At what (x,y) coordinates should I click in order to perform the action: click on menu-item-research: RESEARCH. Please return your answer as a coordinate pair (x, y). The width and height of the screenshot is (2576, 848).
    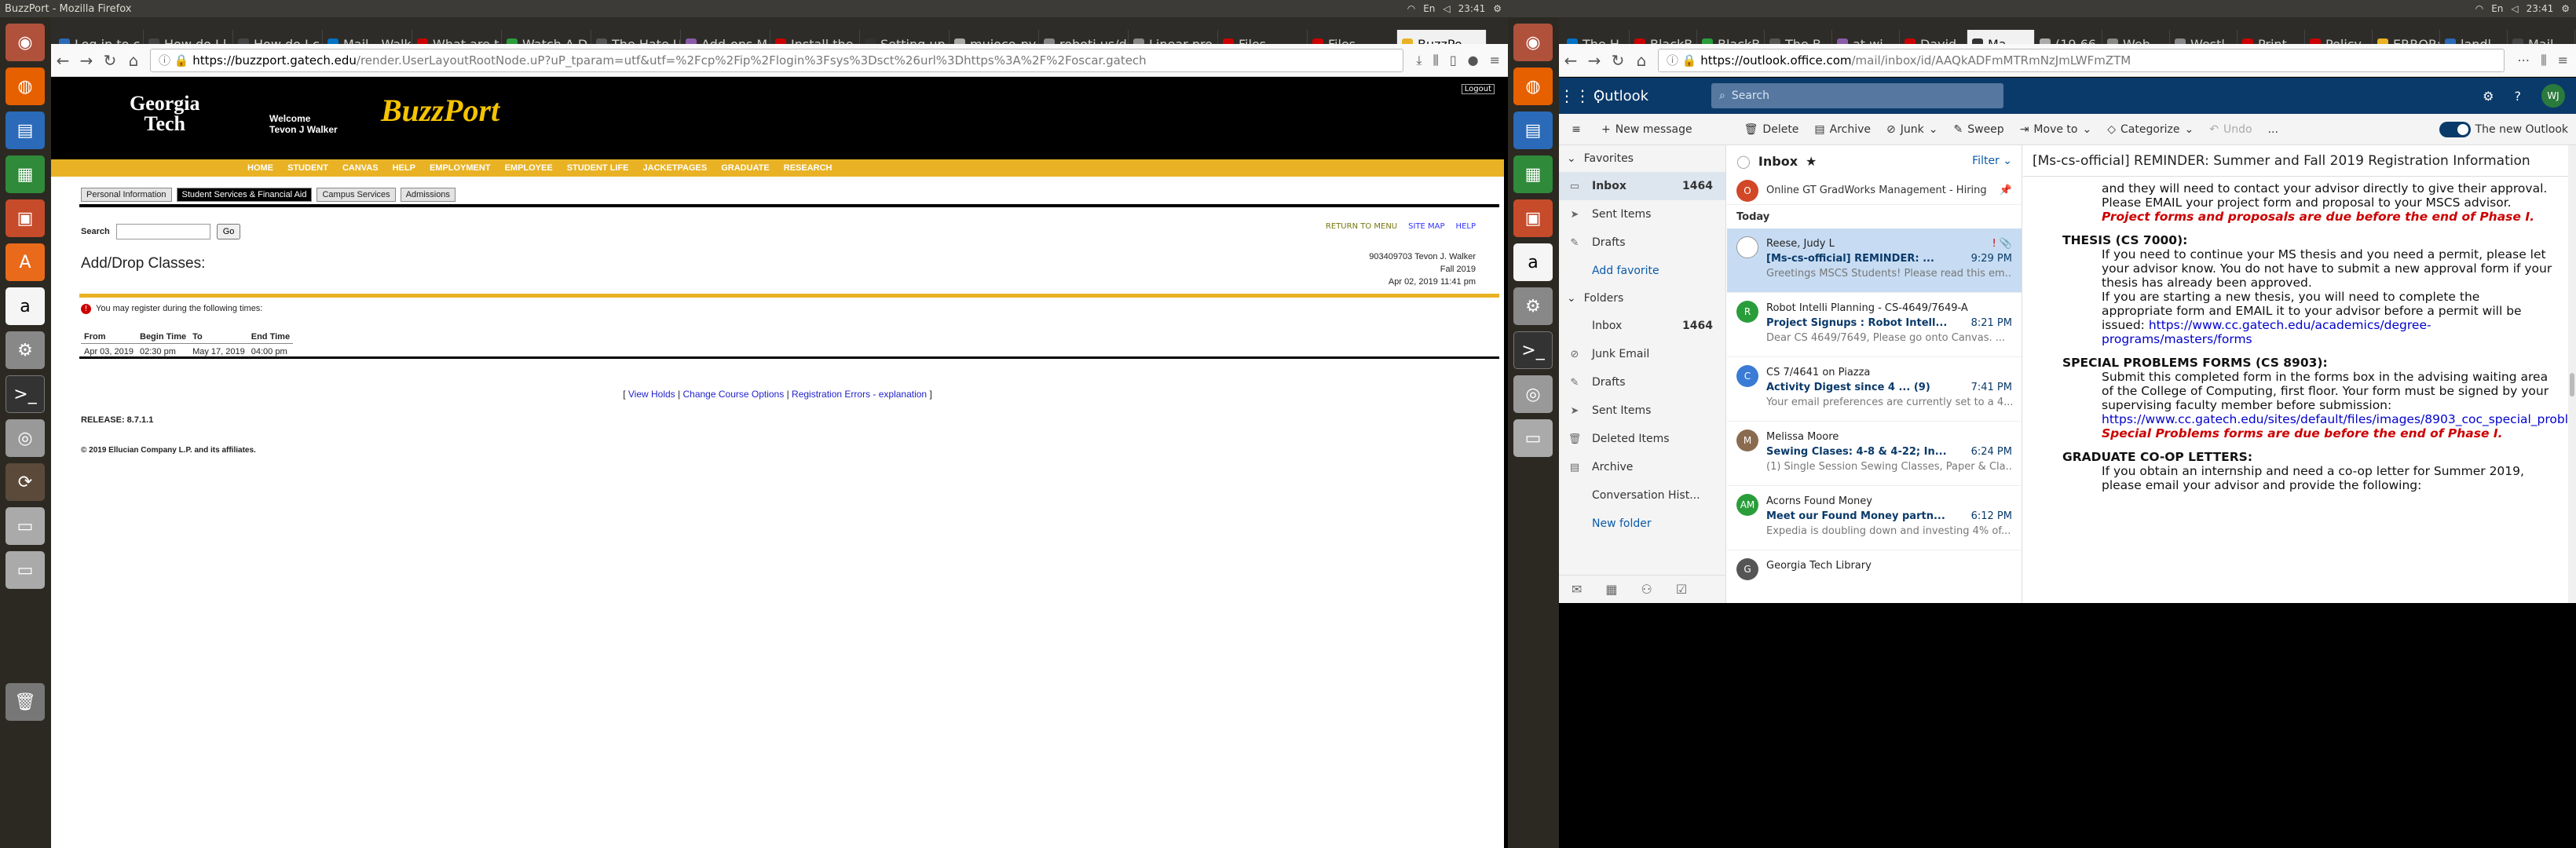
    Looking at the image, I should click on (808, 168).